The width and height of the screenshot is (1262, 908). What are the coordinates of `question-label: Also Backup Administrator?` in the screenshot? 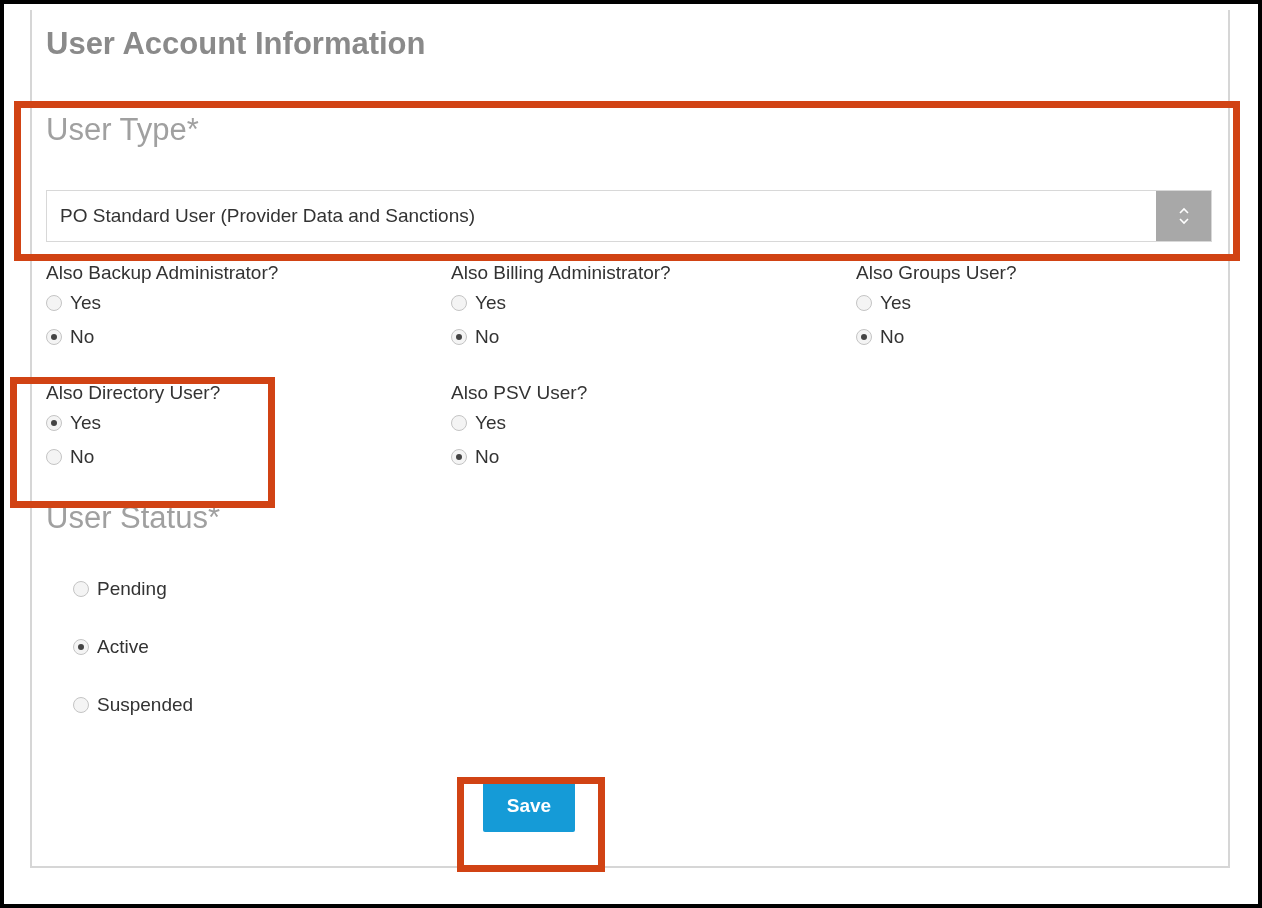 It's located at (163, 273).